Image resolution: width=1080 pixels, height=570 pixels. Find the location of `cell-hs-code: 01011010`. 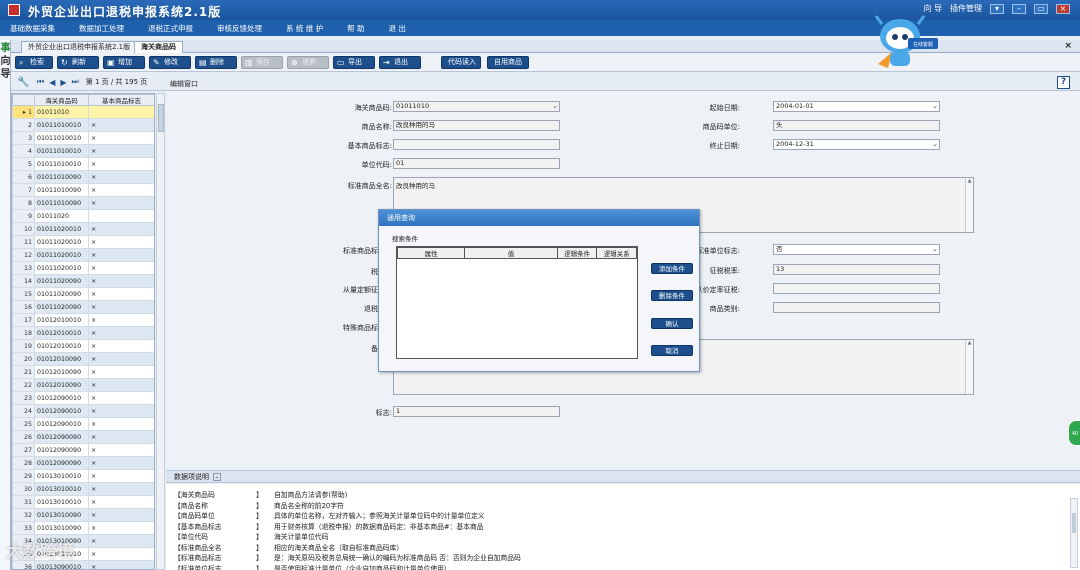

cell-hs-code: 01011010 is located at coordinates (61, 112).